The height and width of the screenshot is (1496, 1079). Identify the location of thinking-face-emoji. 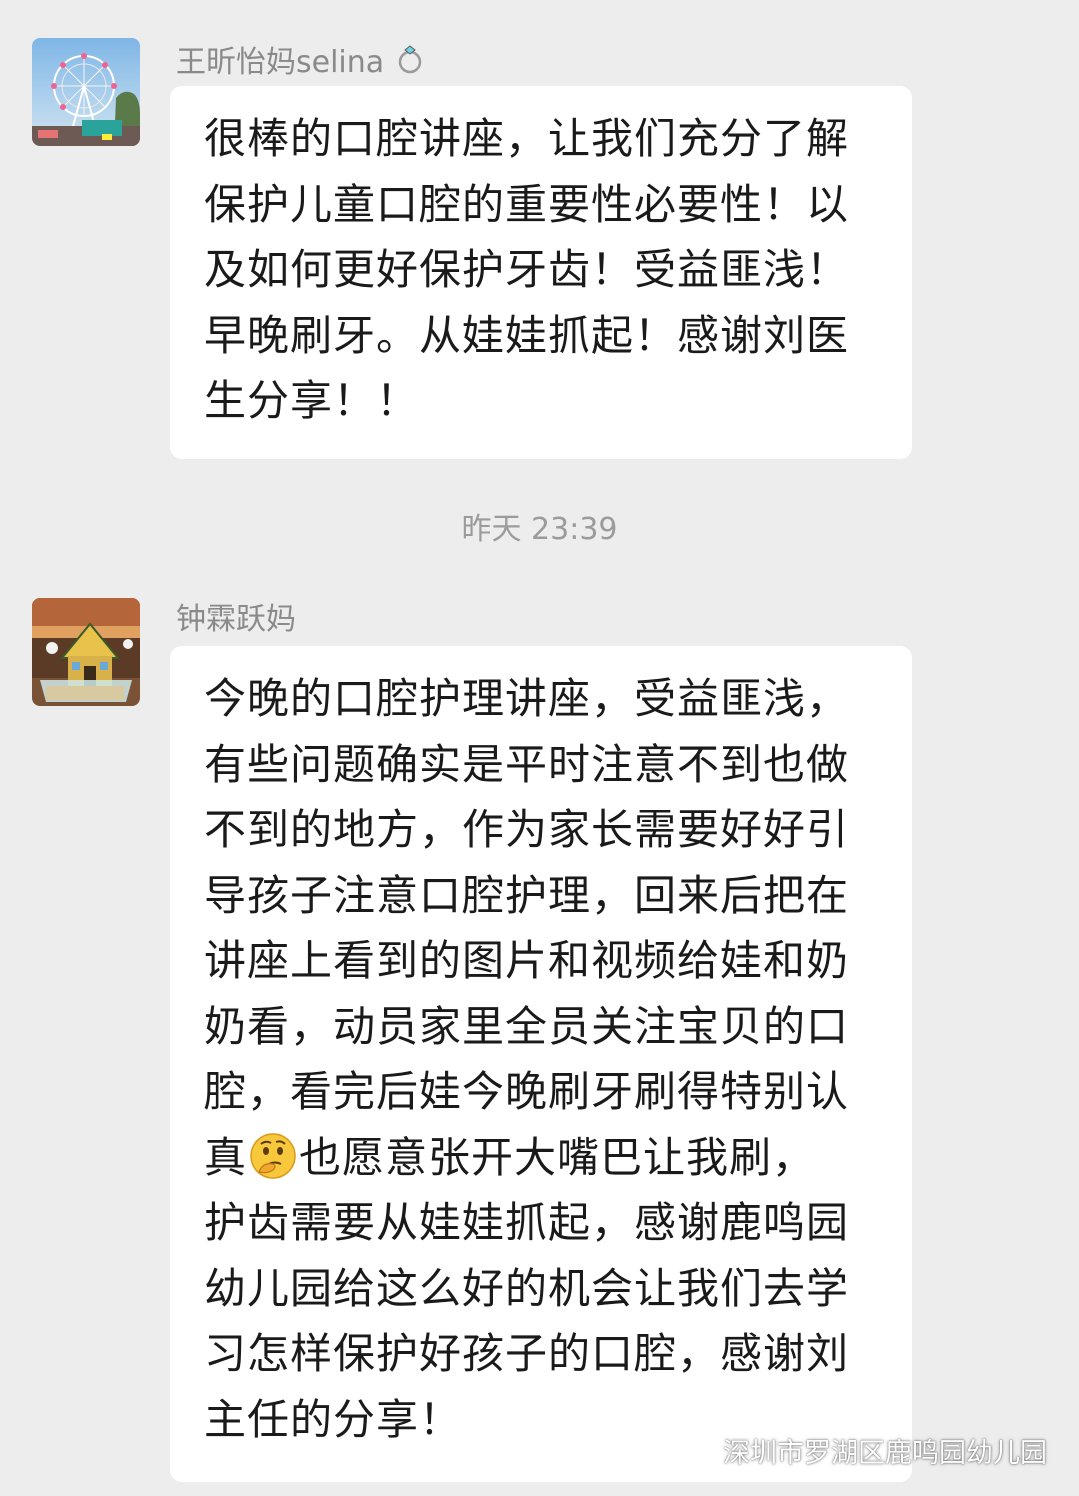
(273, 1156).